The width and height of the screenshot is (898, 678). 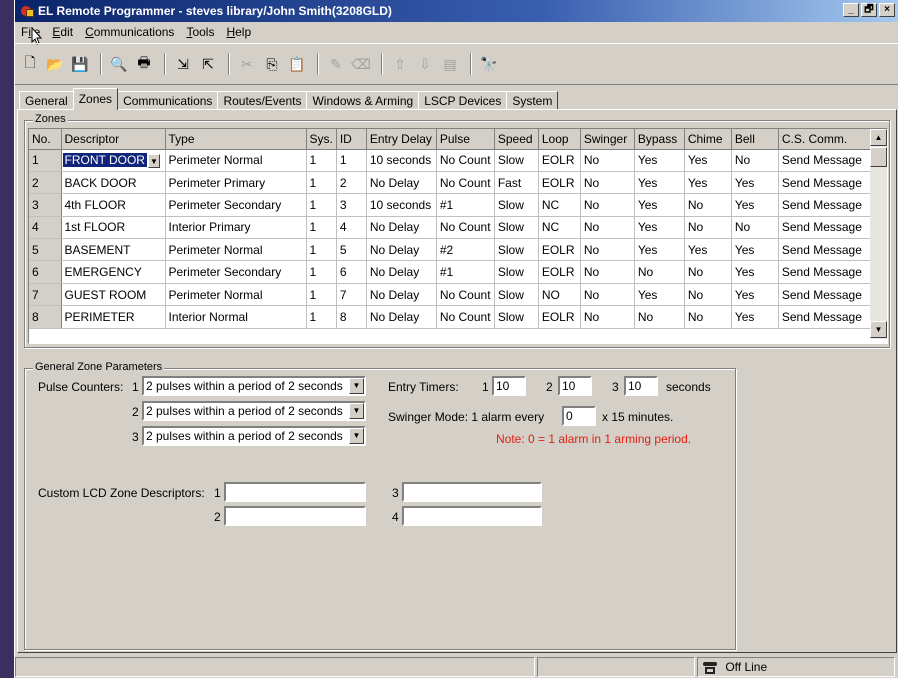 What do you see at coordinates (755, 160) in the screenshot?
I see `cell-bell: No` at bounding box center [755, 160].